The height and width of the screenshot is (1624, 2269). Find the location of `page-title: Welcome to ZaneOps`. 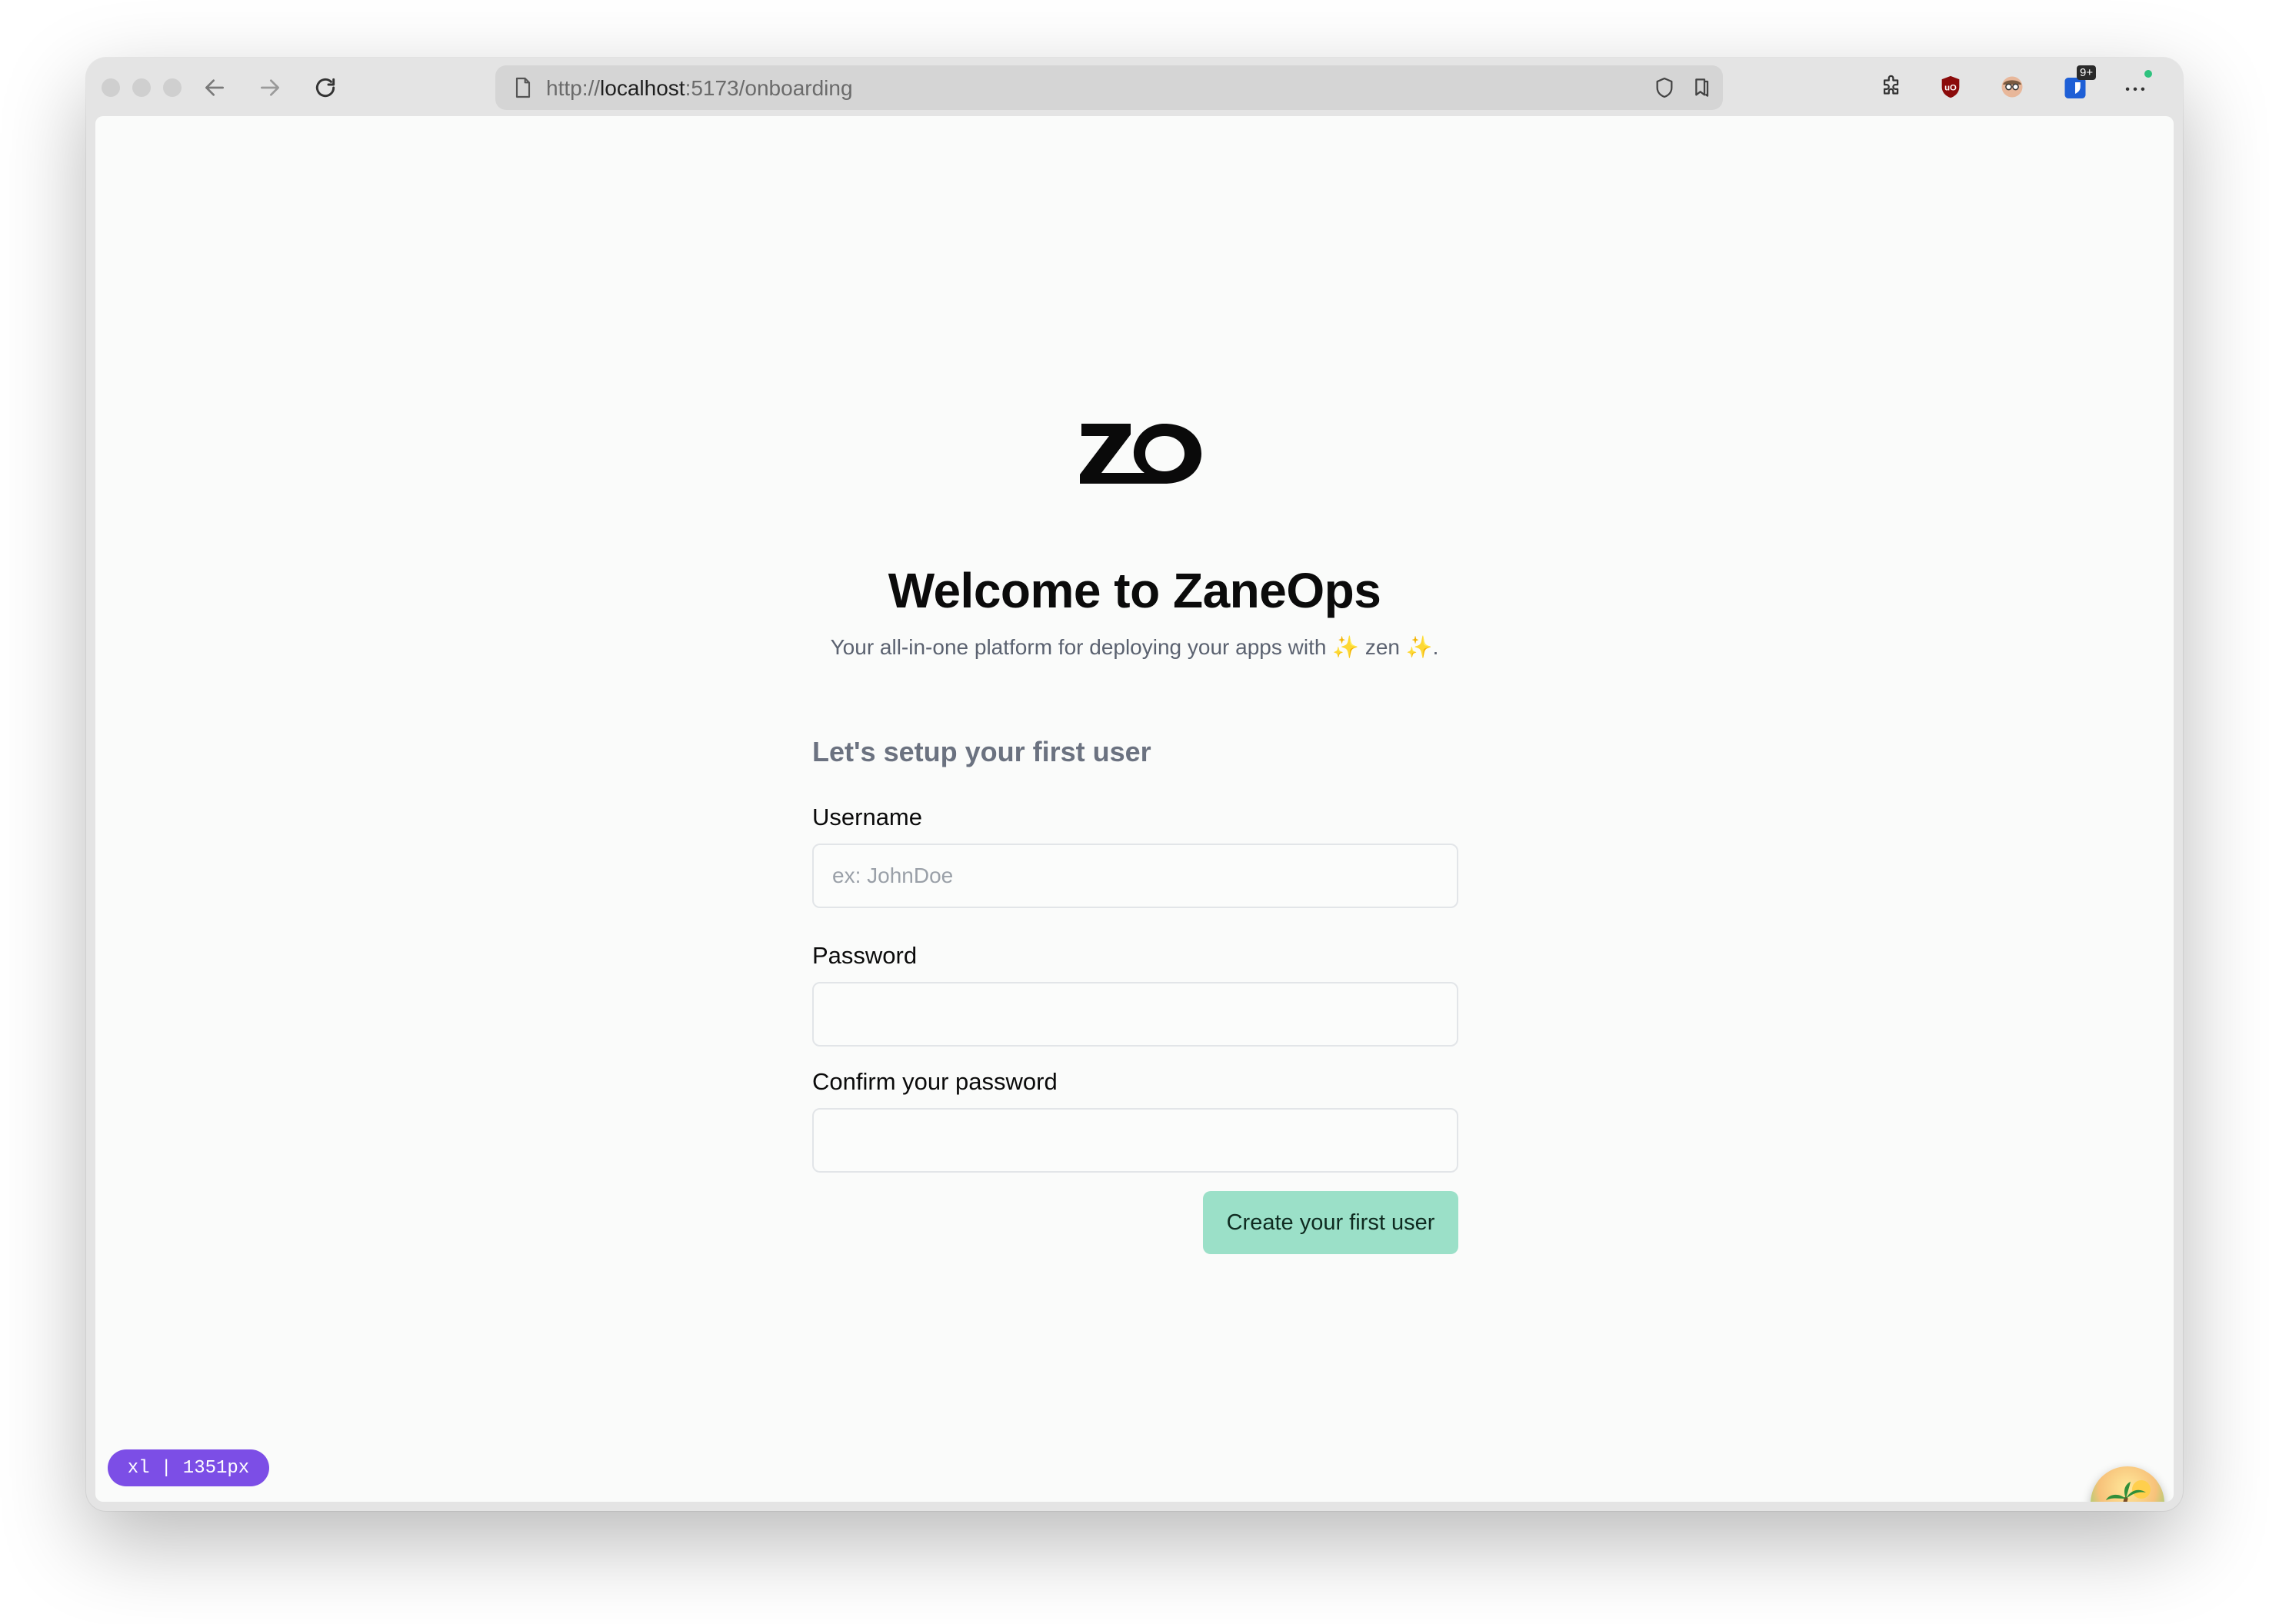

page-title: Welcome to ZaneOps is located at coordinates (1134, 590).